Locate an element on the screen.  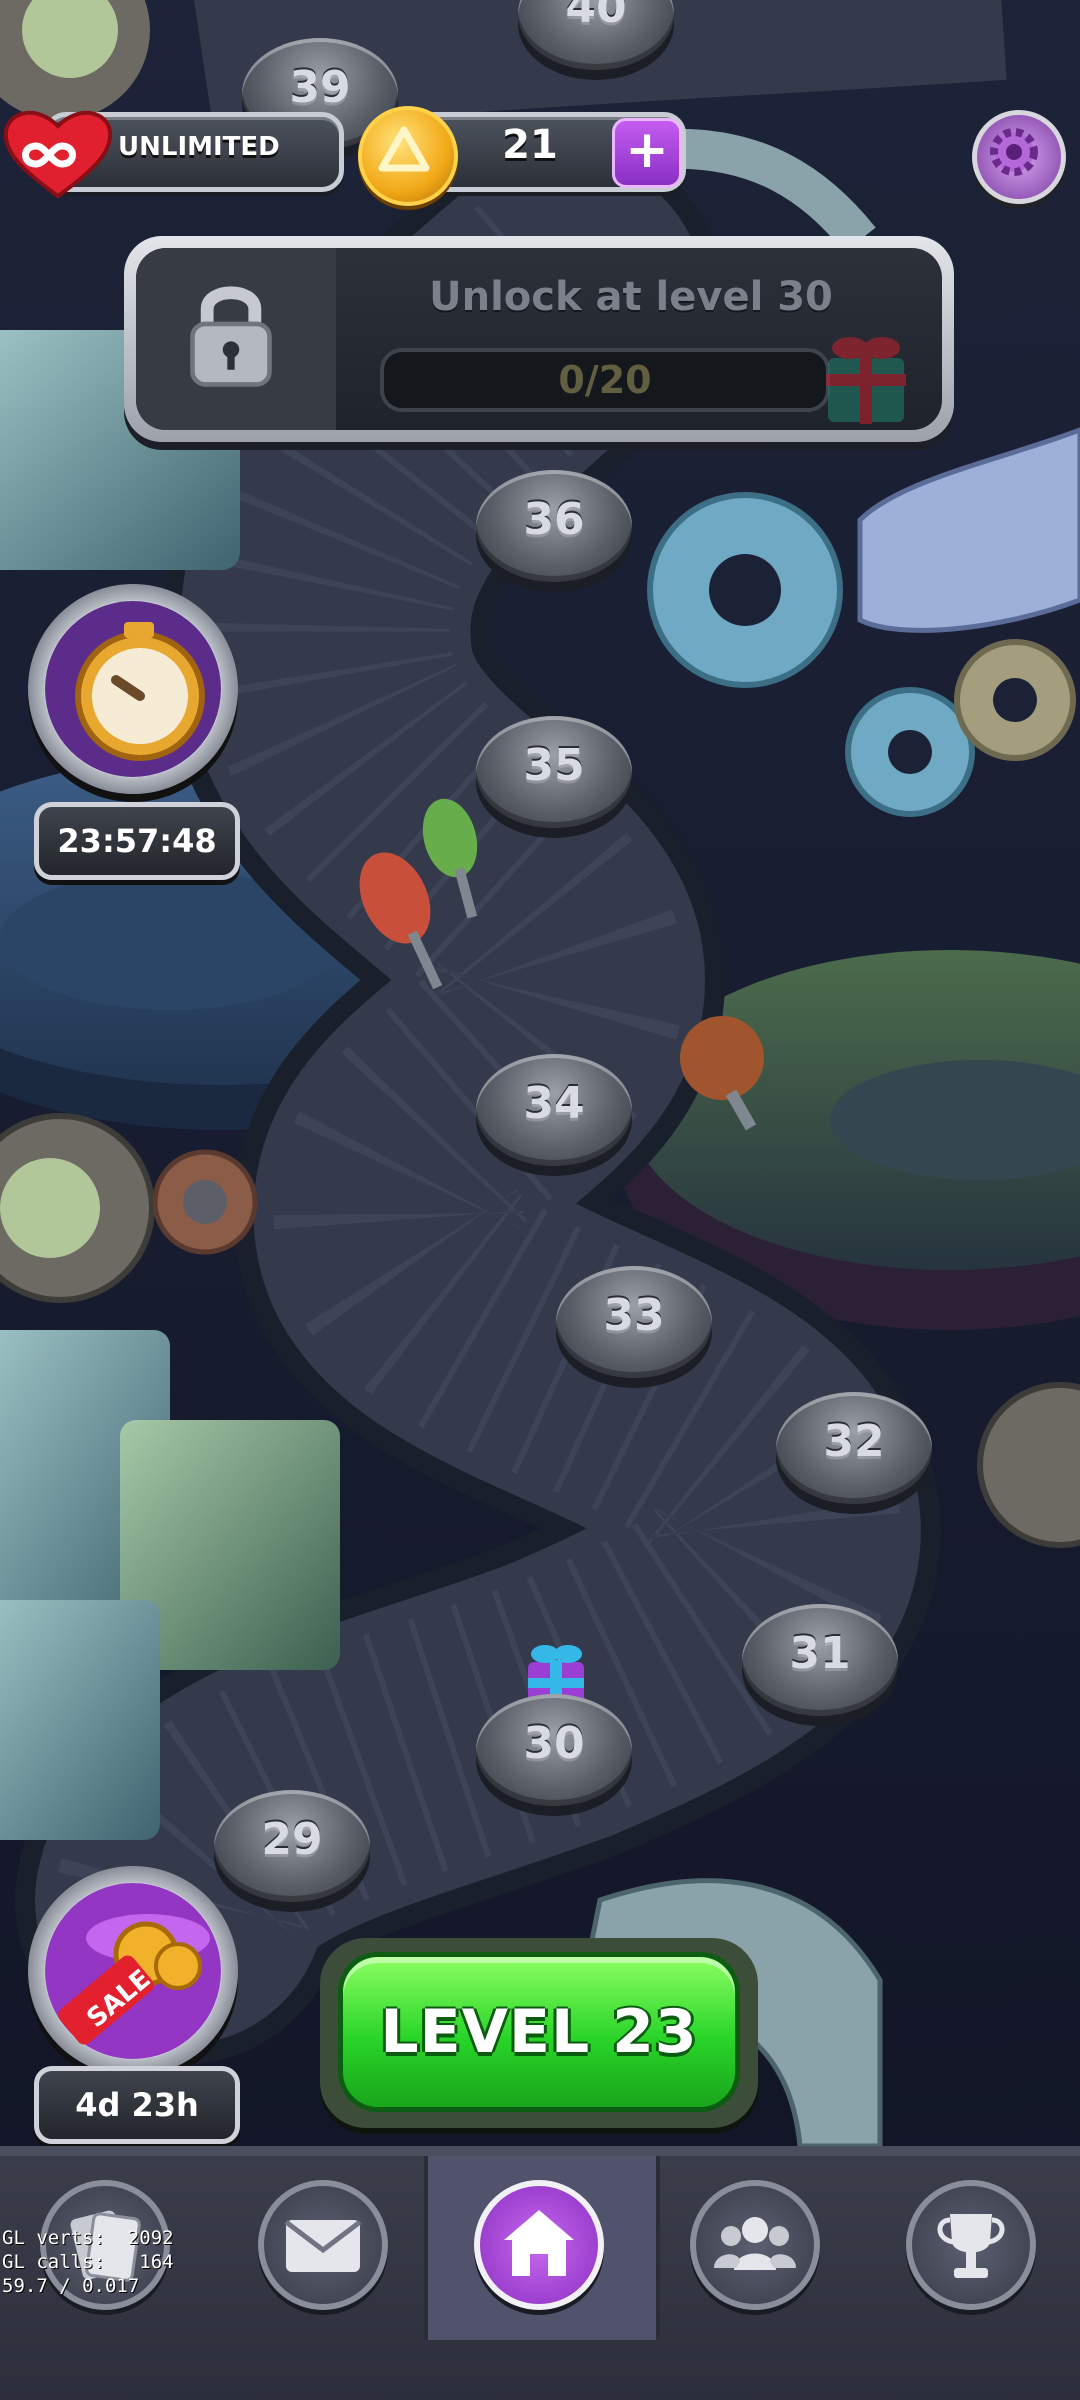
home-icon is located at coordinates (539, 2243).